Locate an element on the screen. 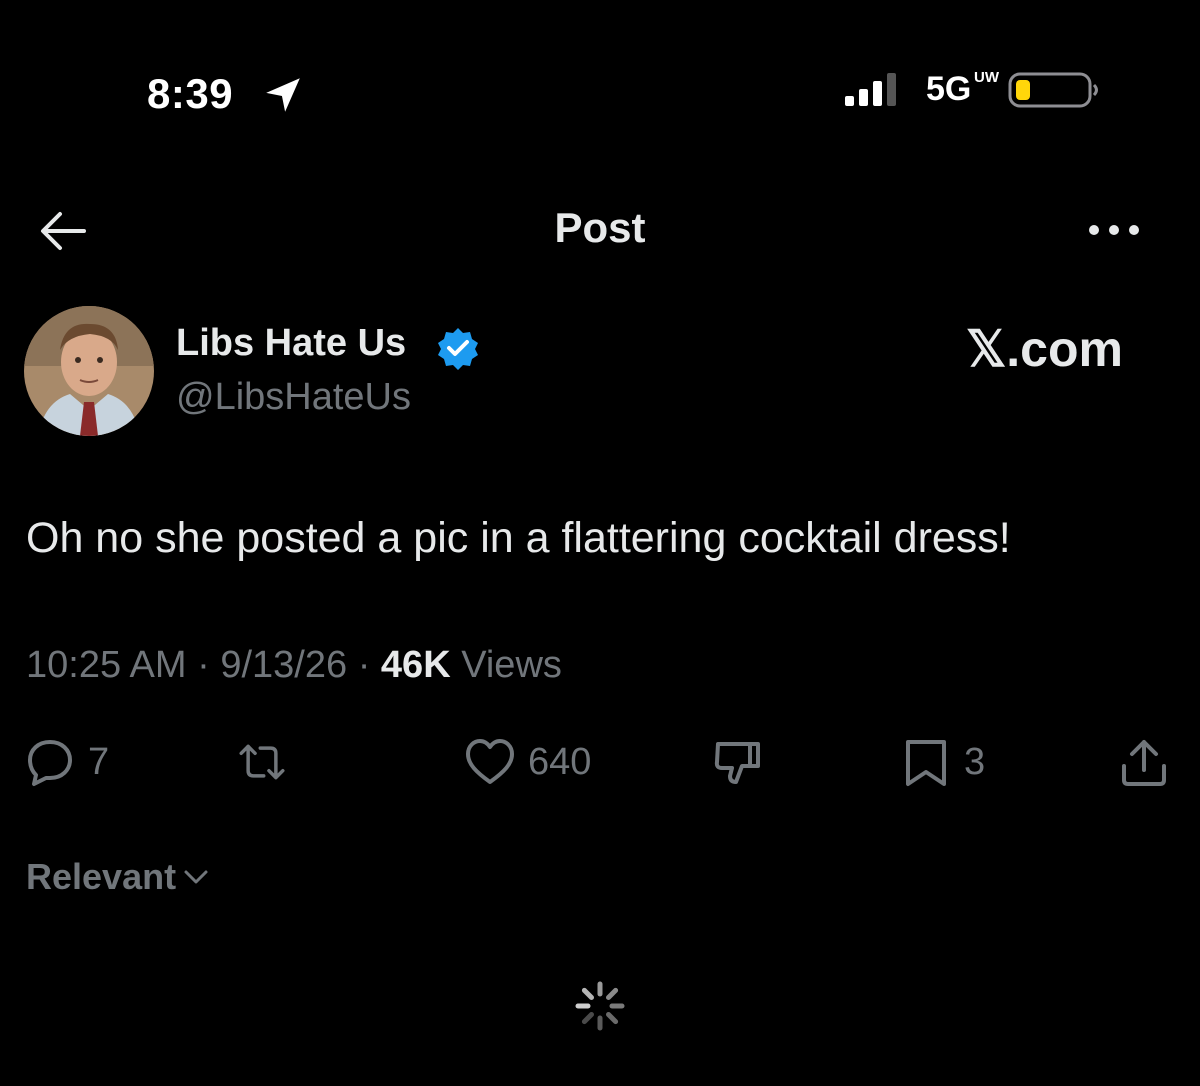 This screenshot has width=1200, height=1086. bookmark-button: 3 is located at coordinates (942, 762).